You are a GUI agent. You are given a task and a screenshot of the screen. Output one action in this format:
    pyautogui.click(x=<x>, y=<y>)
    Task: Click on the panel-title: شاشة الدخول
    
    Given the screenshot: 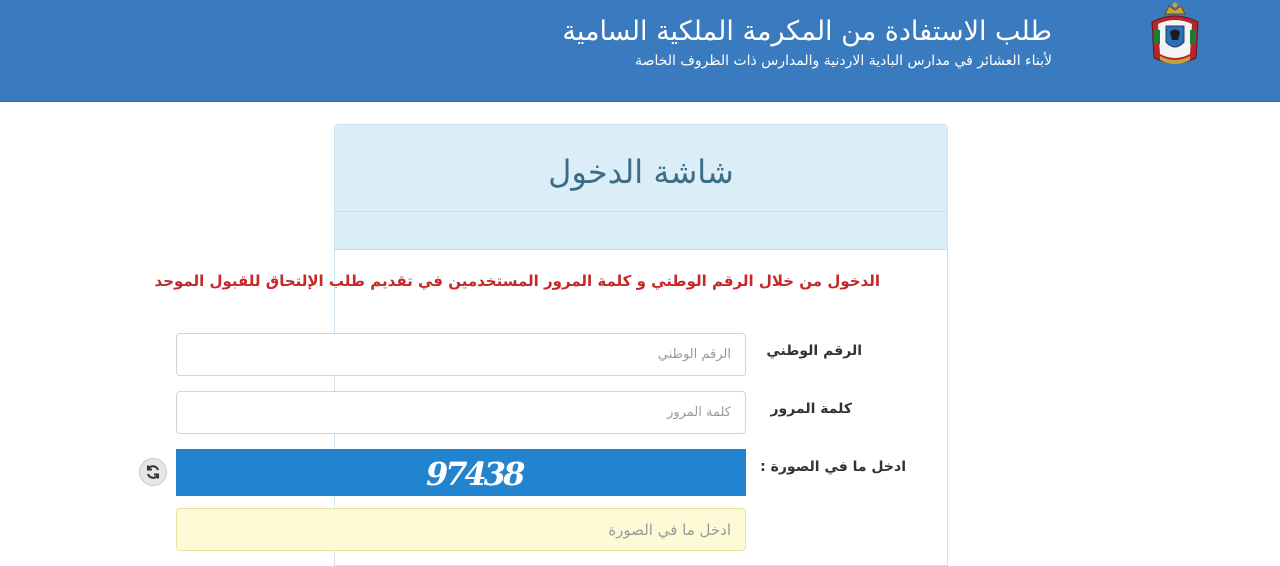 What is the action you would take?
    pyautogui.click(x=641, y=172)
    